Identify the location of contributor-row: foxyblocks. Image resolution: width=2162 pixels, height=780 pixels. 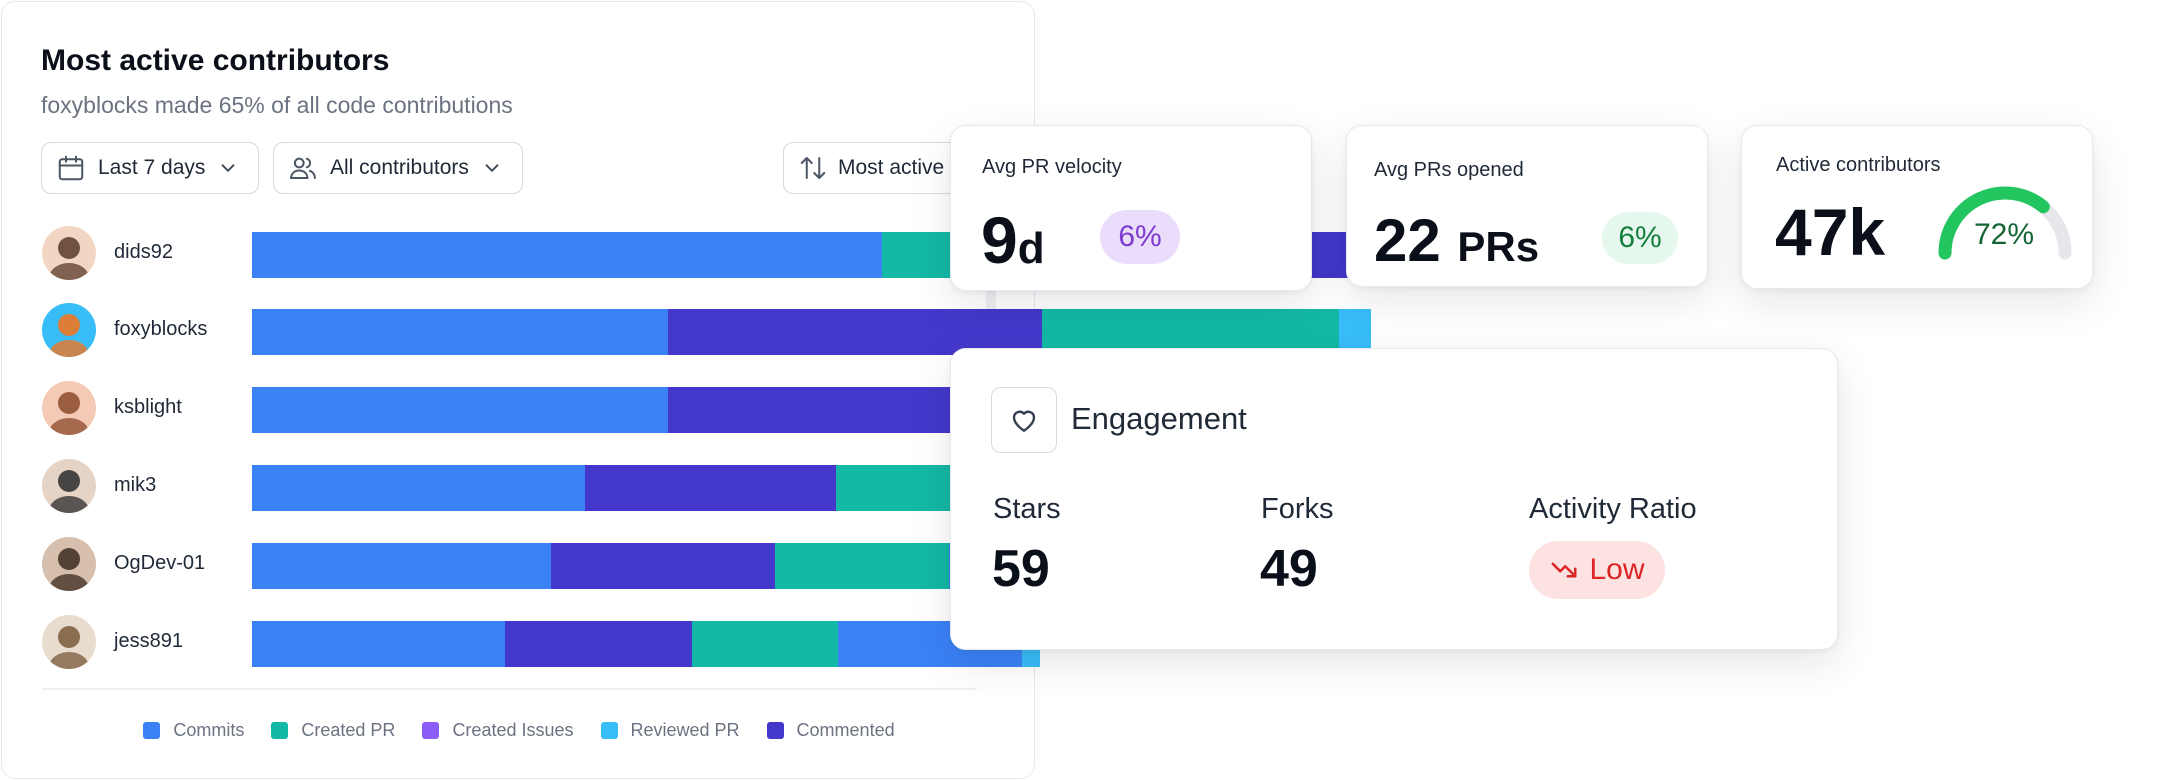
(707, 331).